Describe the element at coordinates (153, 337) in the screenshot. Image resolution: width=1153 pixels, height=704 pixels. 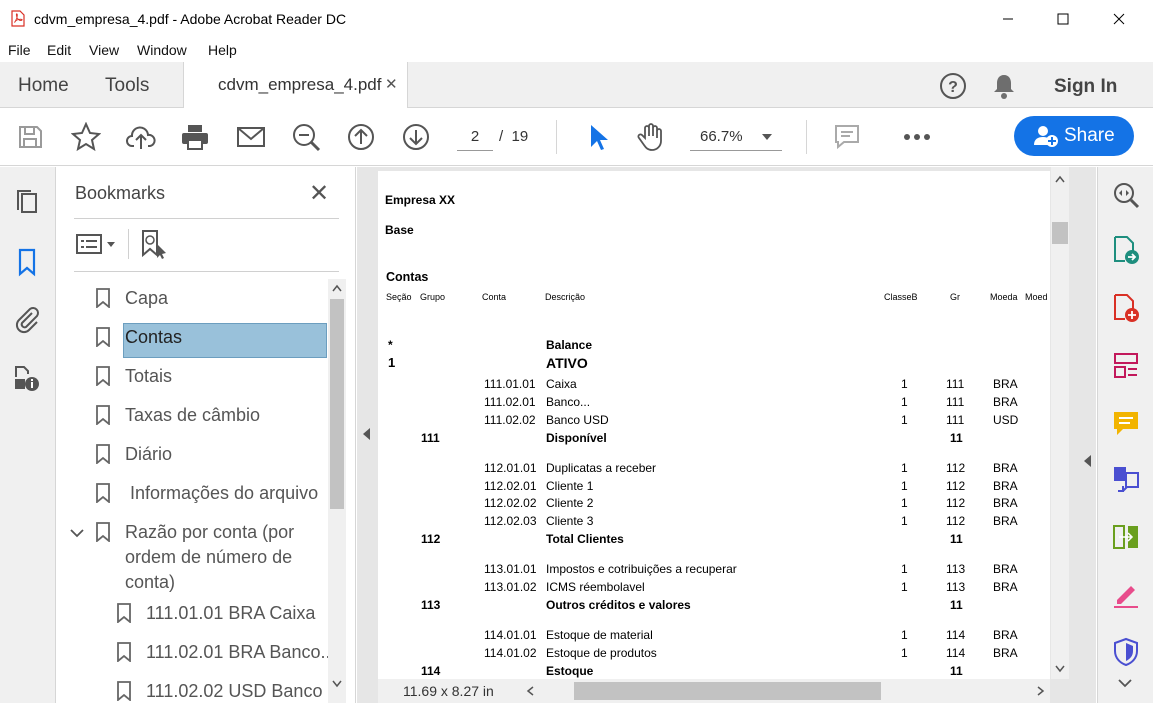
I see `bookmark-item-contas: Contas` at that location.